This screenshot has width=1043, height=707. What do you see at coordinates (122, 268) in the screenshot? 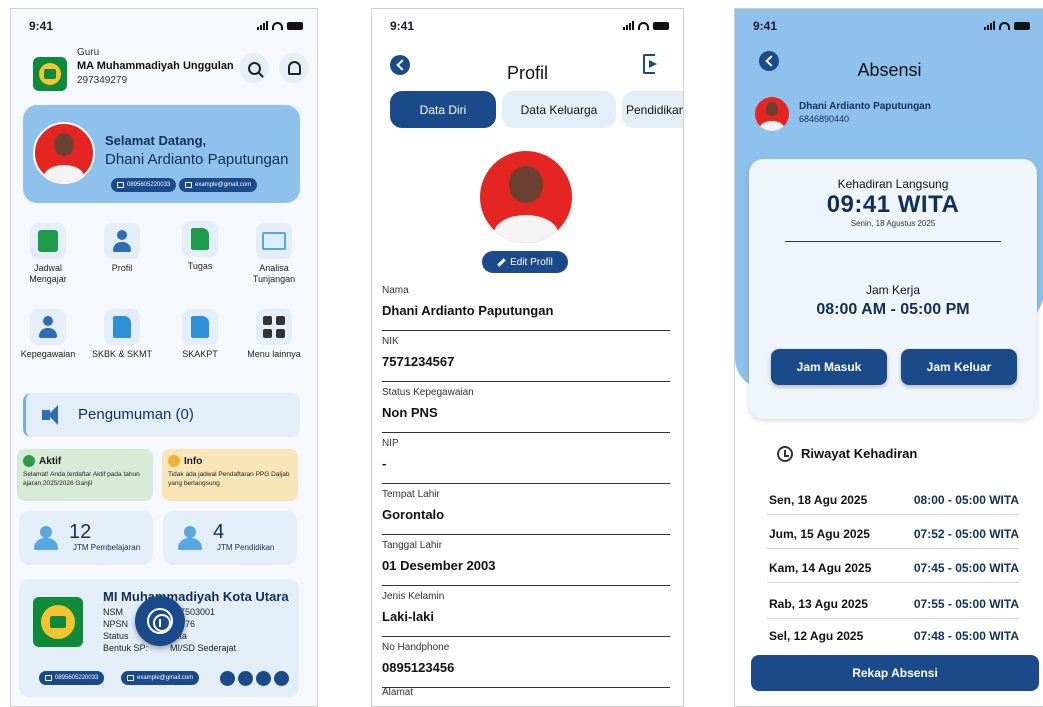
I see `menu-label: Profil` at bounding box center [122, 268].